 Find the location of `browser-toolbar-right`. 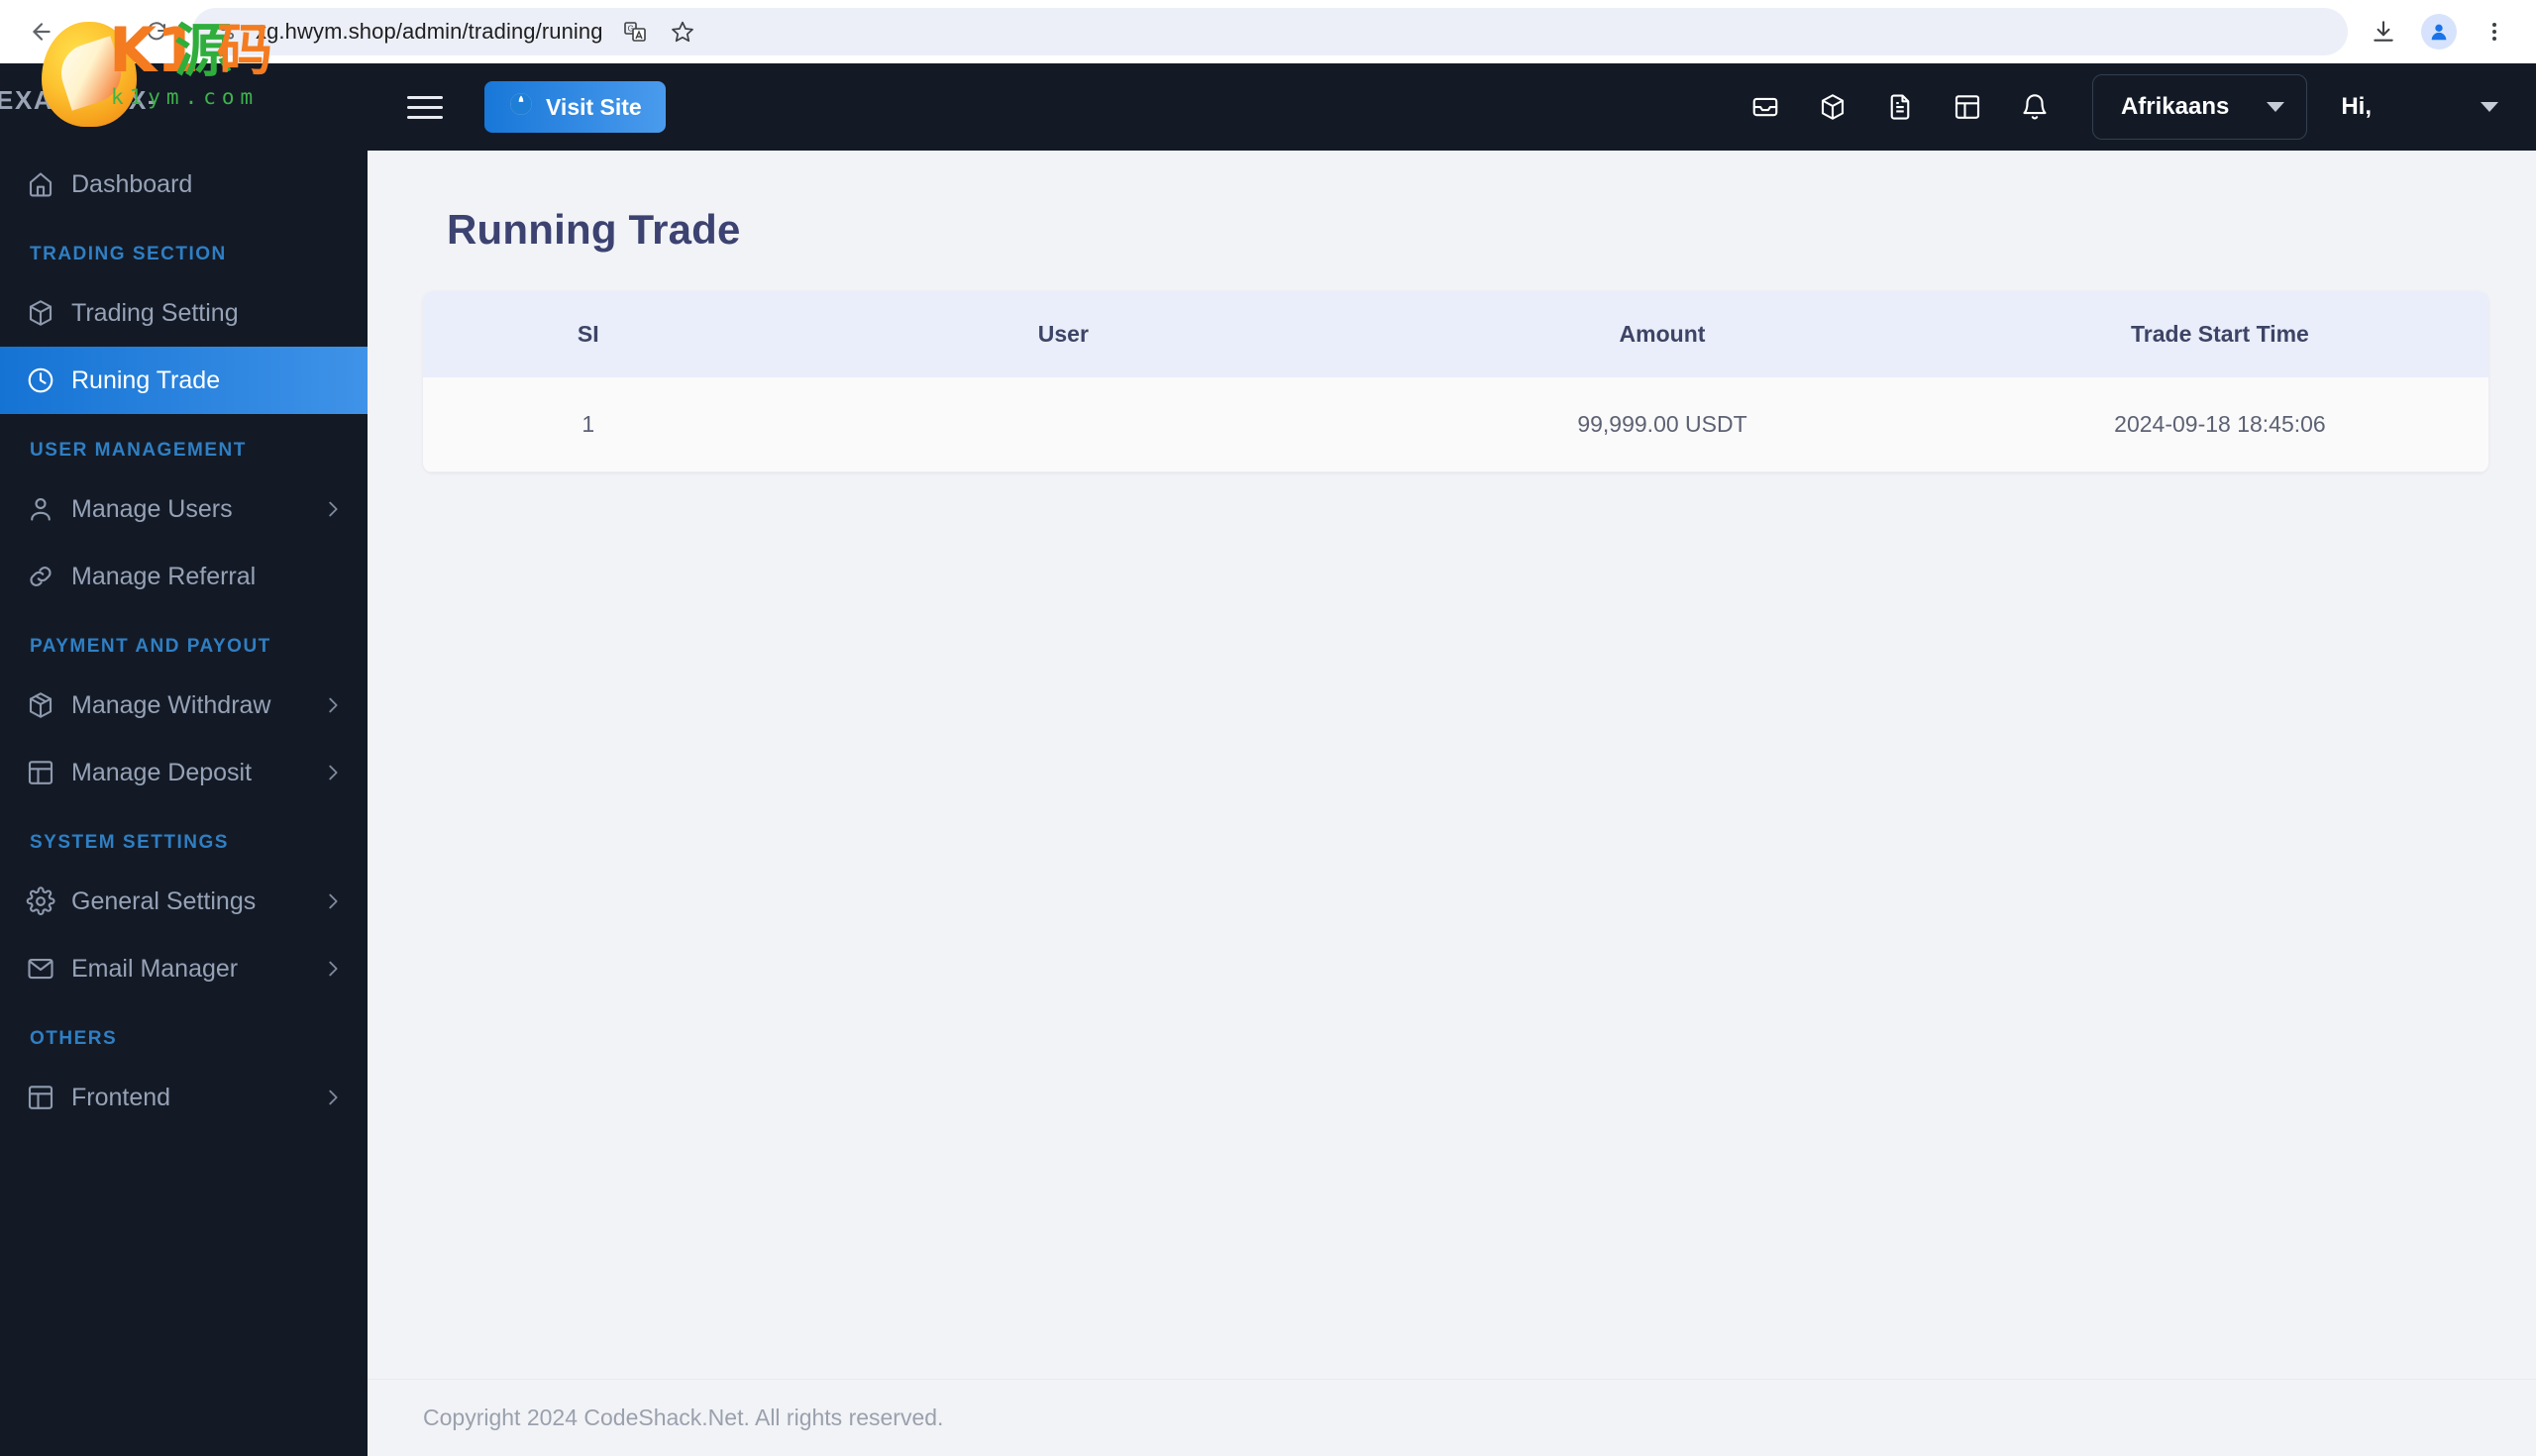

browser-toolbar-right is located at coordinates (2439, 31).